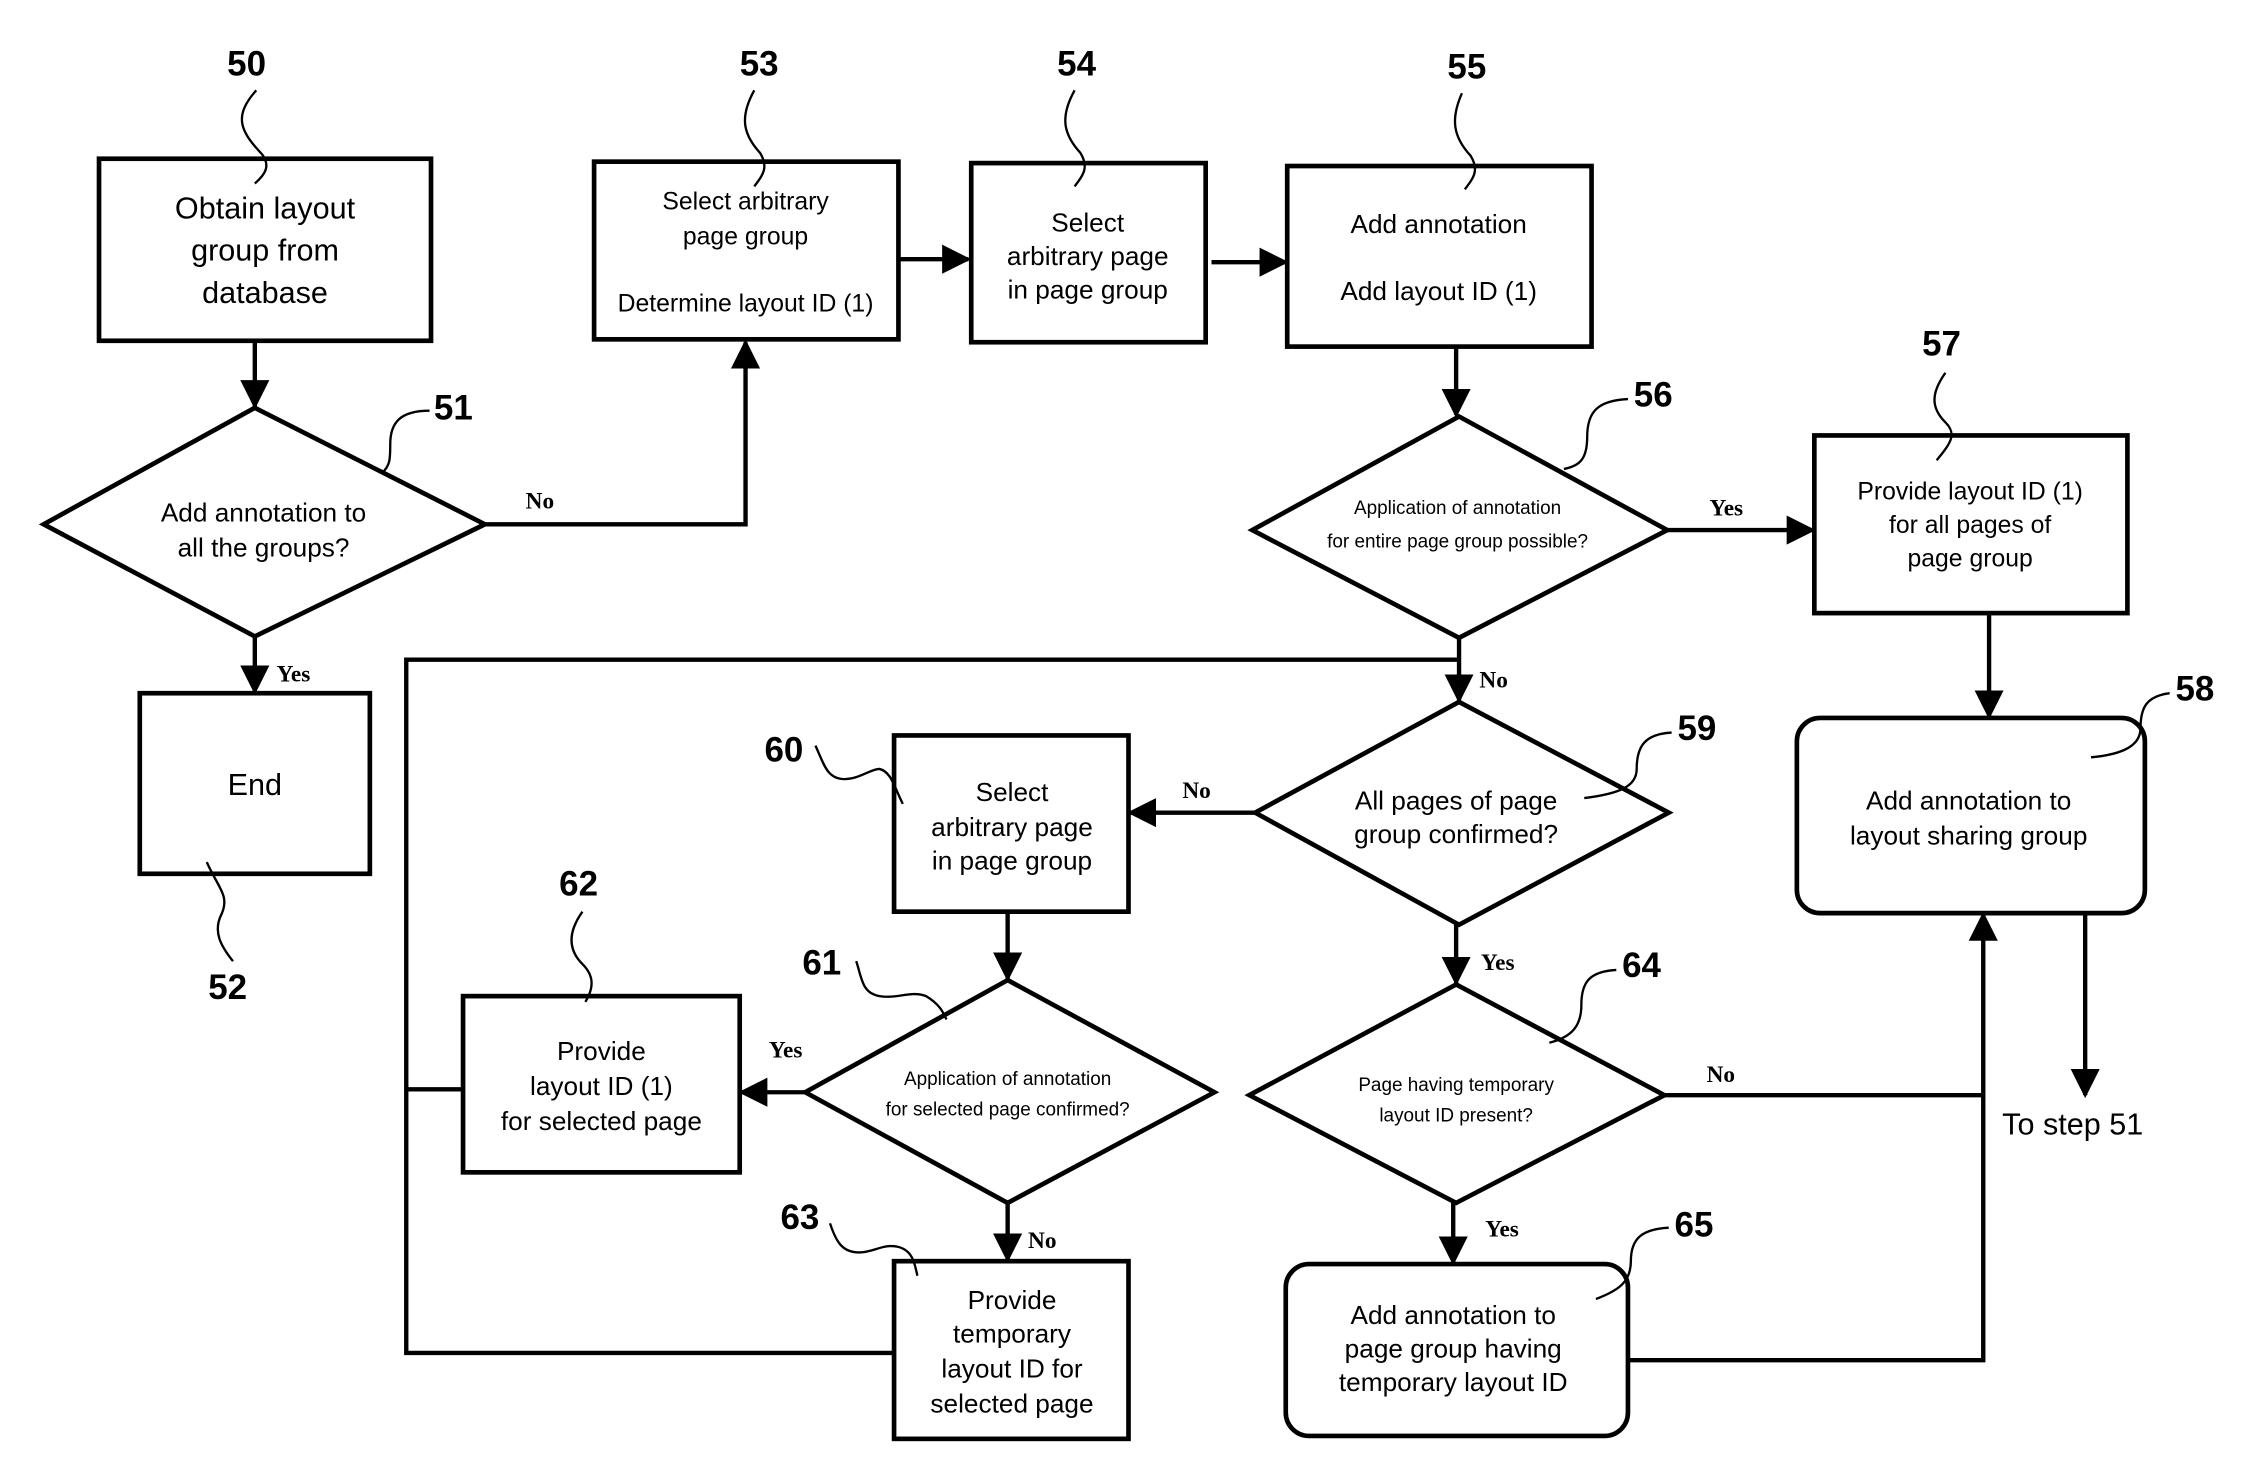  I want to click on step-text-line: group confirmed?, so click(1456, 834).